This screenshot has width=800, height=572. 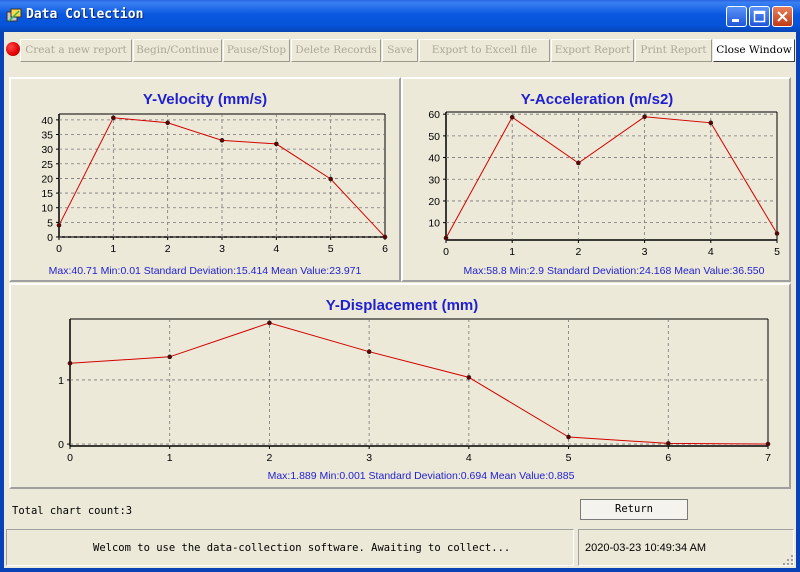 I want to click on window-title-bar: Data Collection, so click(x=400, y=16).